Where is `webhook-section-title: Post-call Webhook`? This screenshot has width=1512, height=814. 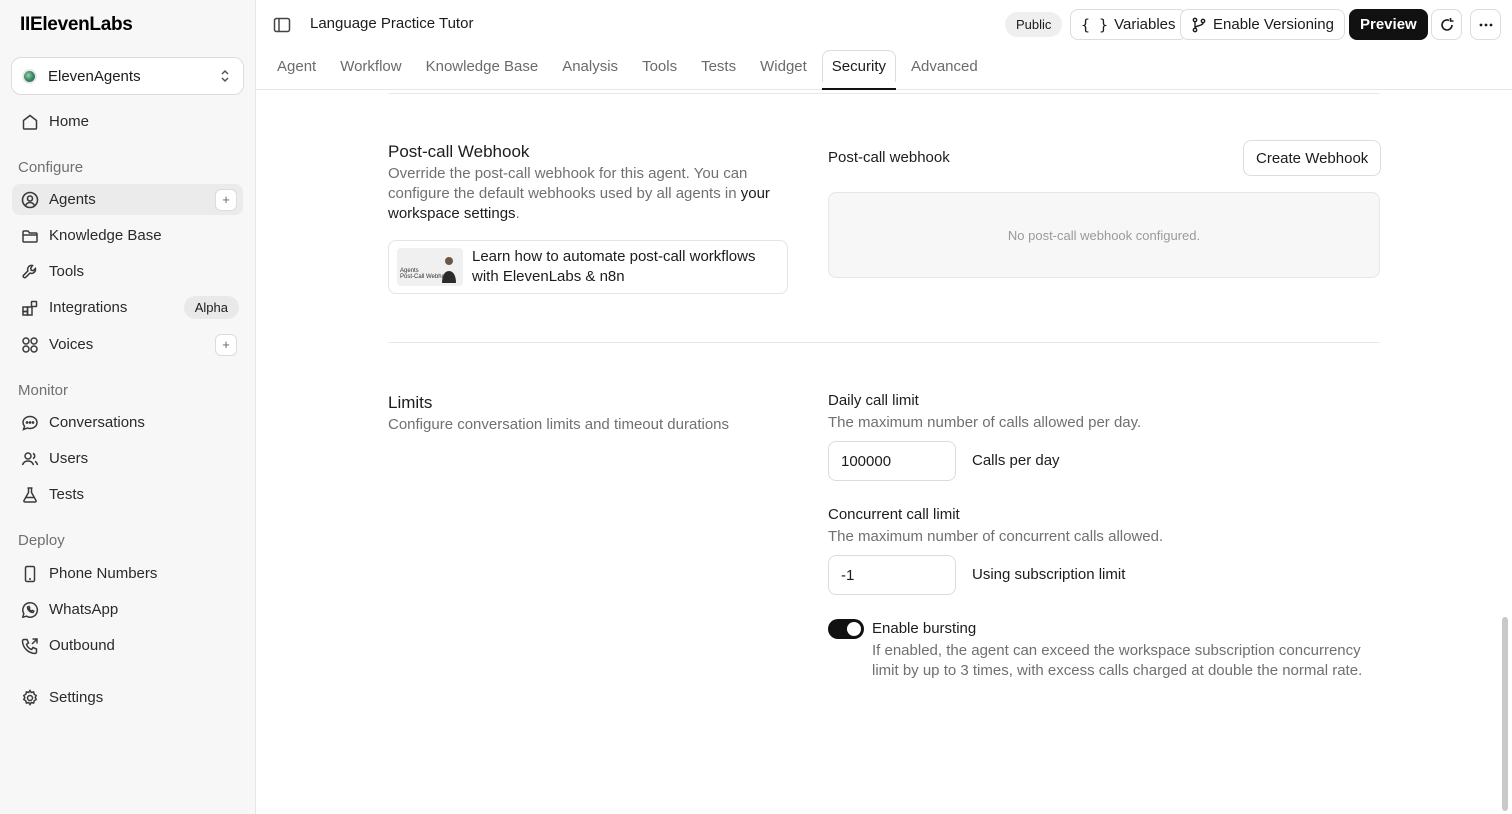
webhook-section-title: Post-call Webhook is located at coordinates (459, 151).